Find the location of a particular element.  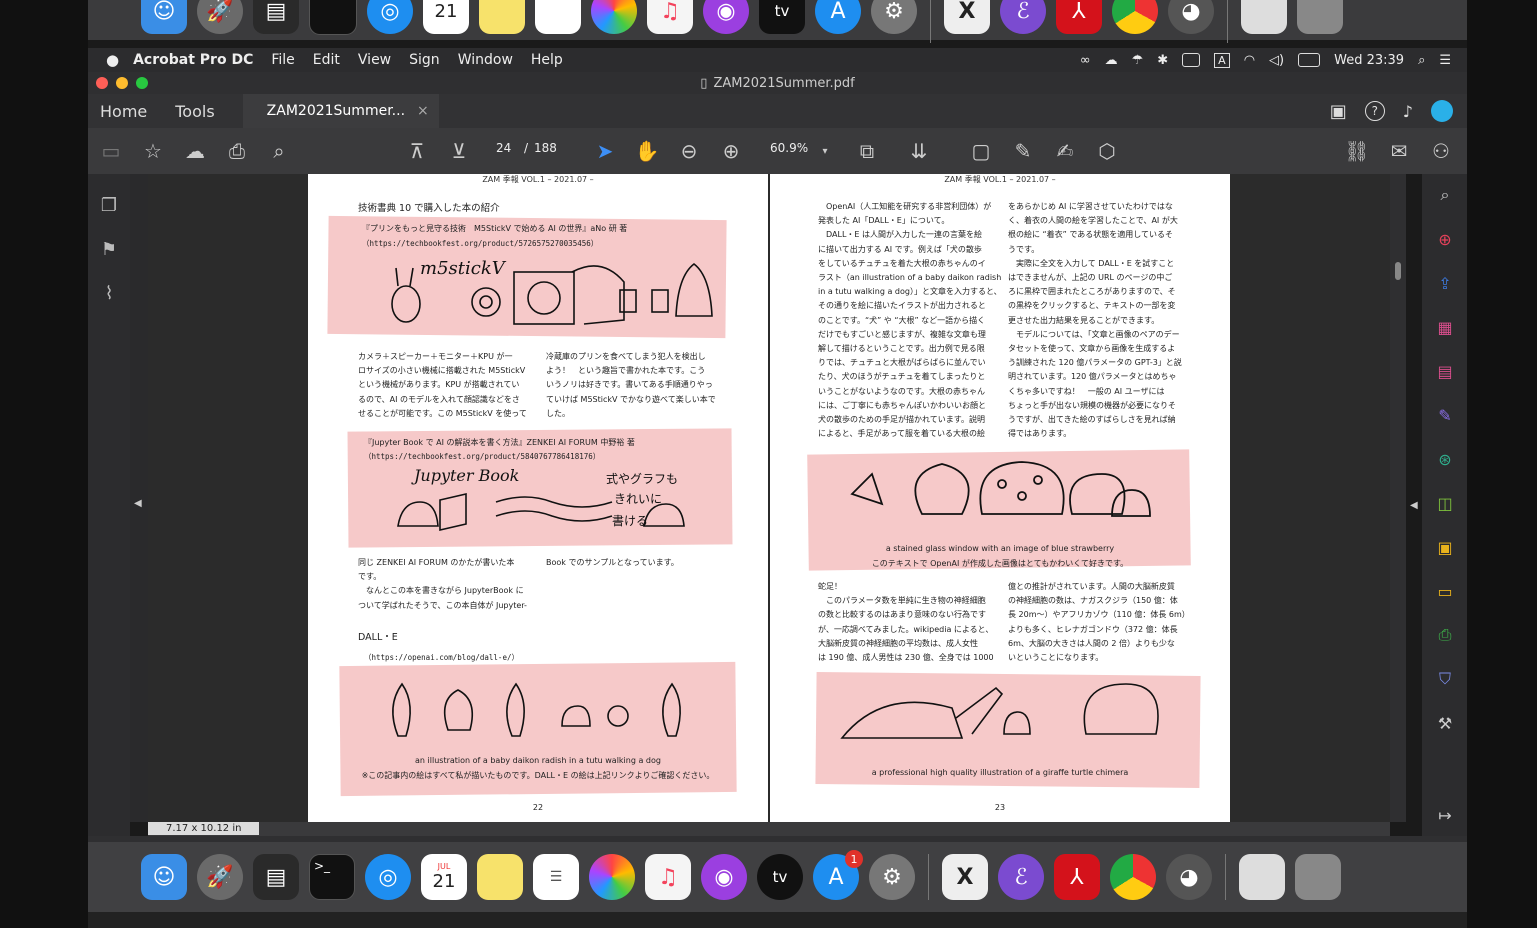

select-cursor-icon: ➤ is located at coordinates (605, 151).